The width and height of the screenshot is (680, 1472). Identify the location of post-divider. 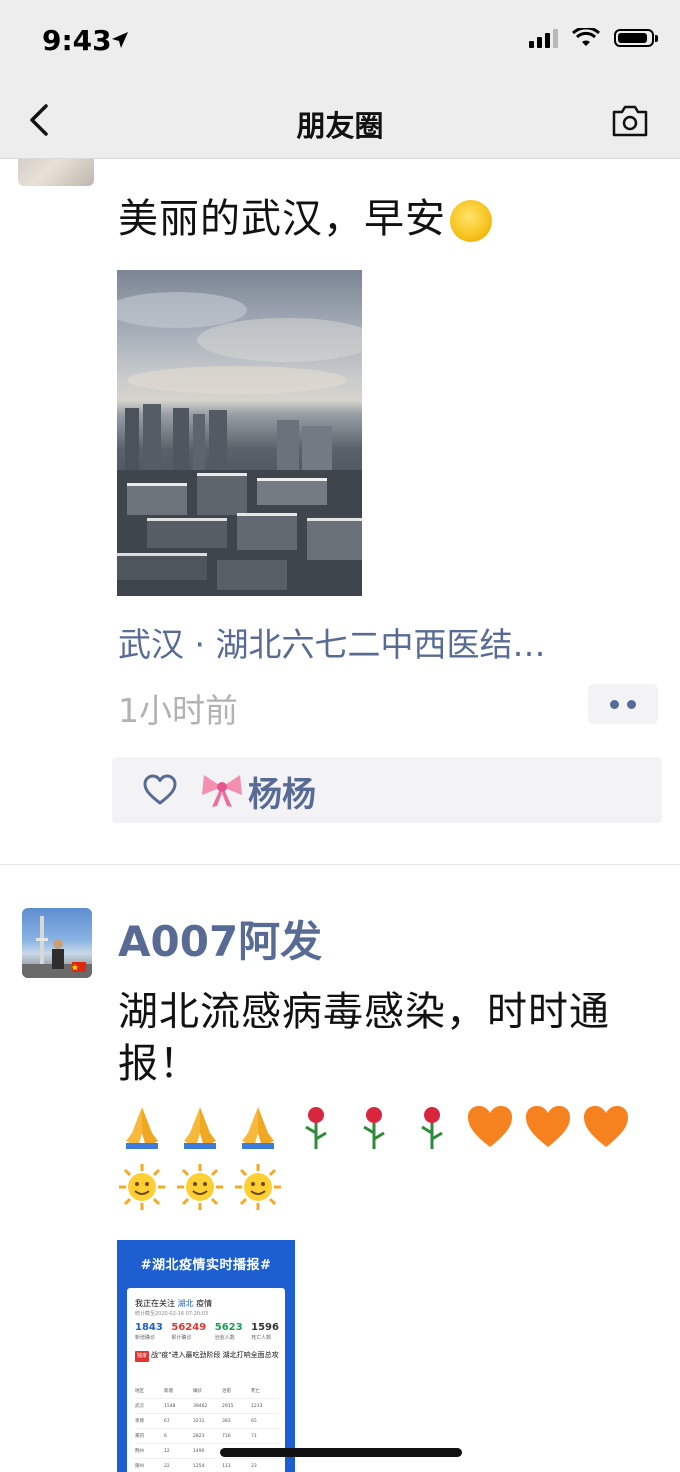
(340, 864).